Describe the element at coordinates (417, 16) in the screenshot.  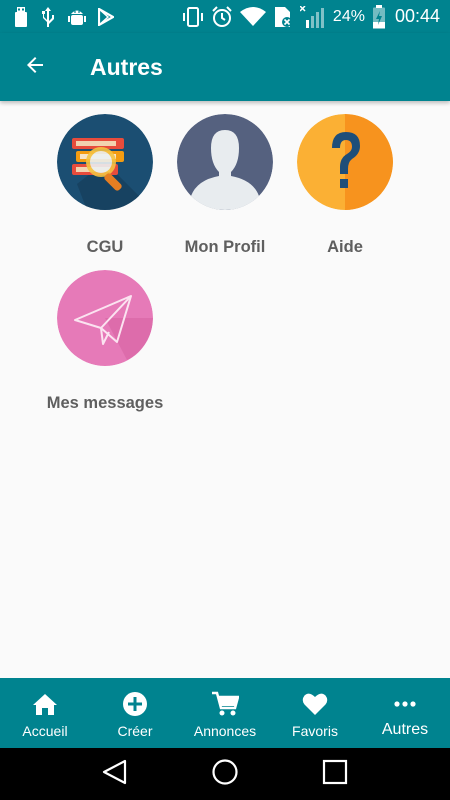
I see `clock: 00:44` at that location.